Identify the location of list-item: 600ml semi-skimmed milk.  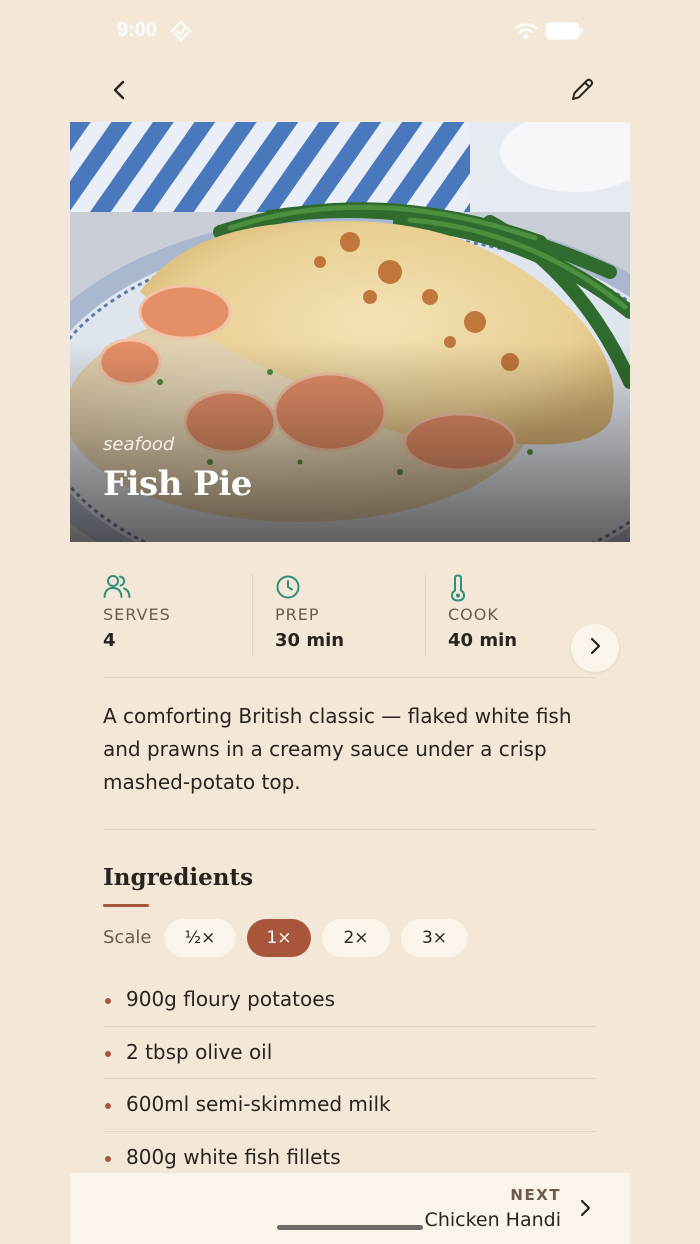
(349, 1105).